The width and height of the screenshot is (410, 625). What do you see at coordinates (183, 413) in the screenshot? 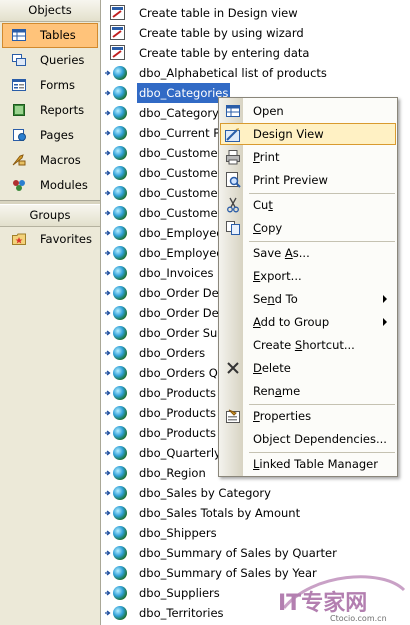
I see `table-name: dbo_Products A` at bounding box center [183, 413].